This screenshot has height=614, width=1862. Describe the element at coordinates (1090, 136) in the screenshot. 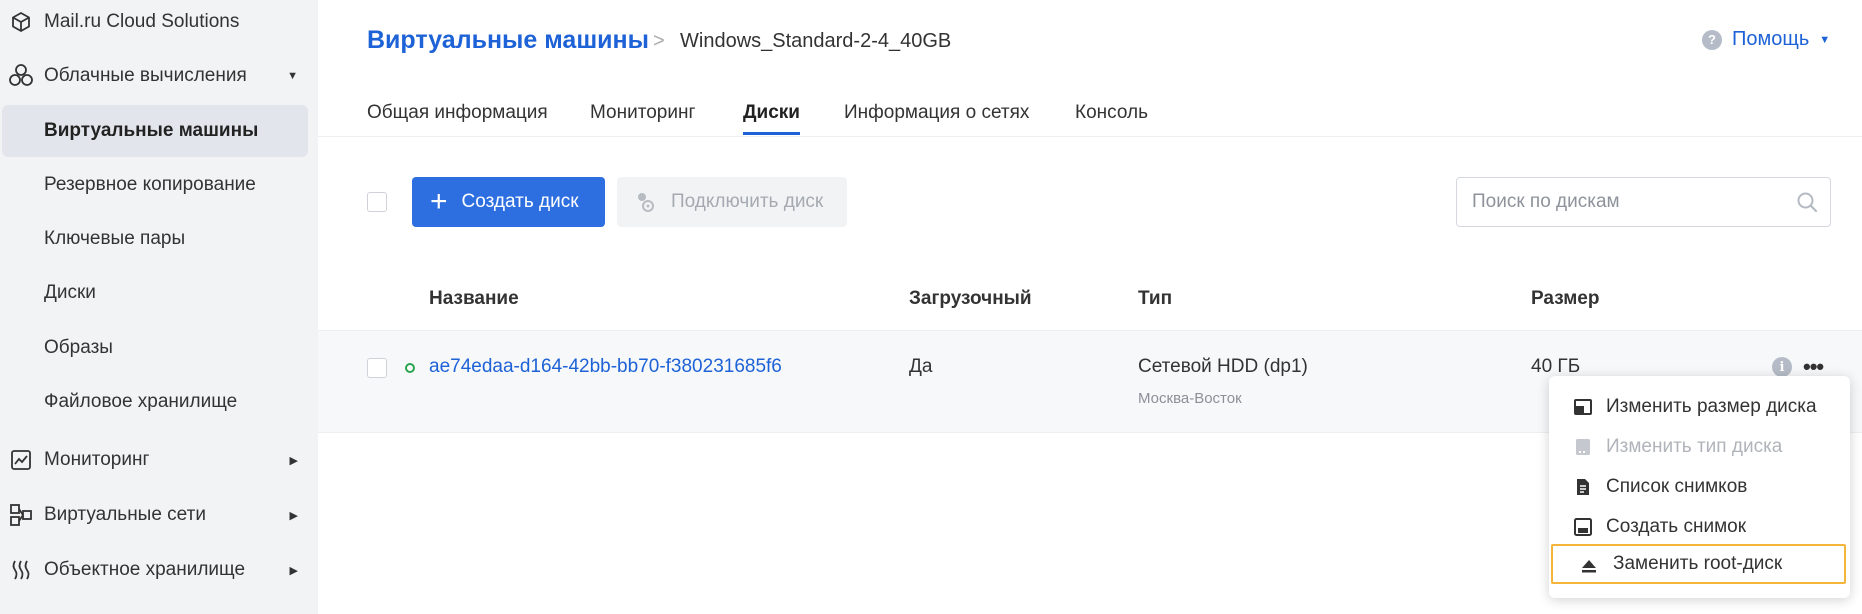

I see `tabs-divider` at that location.